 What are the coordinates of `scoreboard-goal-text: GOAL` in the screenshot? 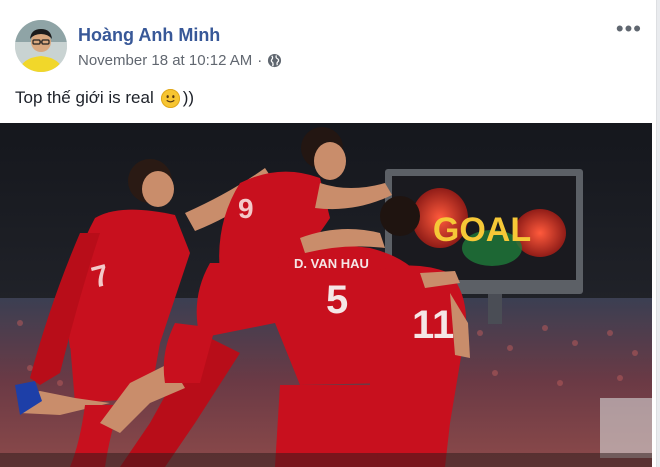 It's located at (482, 230).